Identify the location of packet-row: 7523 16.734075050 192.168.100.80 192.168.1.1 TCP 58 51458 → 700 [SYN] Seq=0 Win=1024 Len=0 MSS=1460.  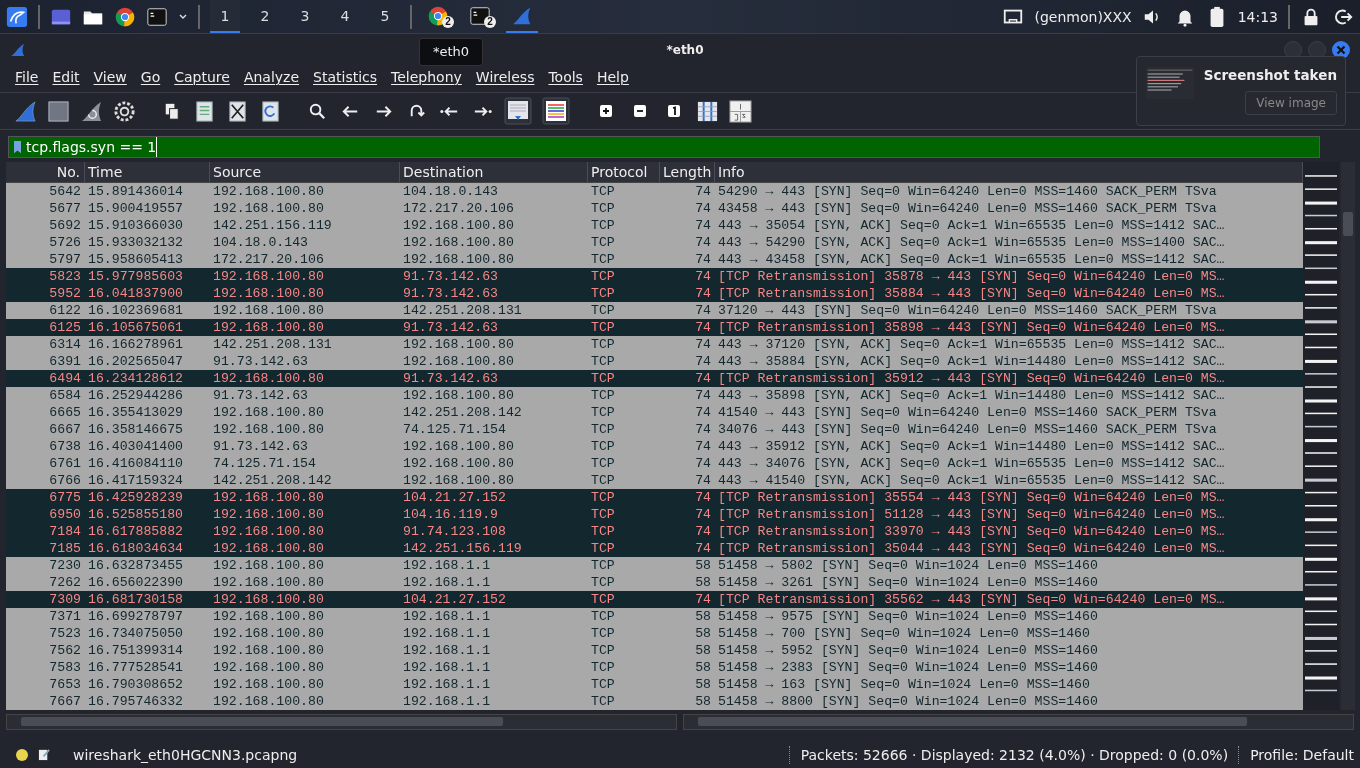
(654, 633).